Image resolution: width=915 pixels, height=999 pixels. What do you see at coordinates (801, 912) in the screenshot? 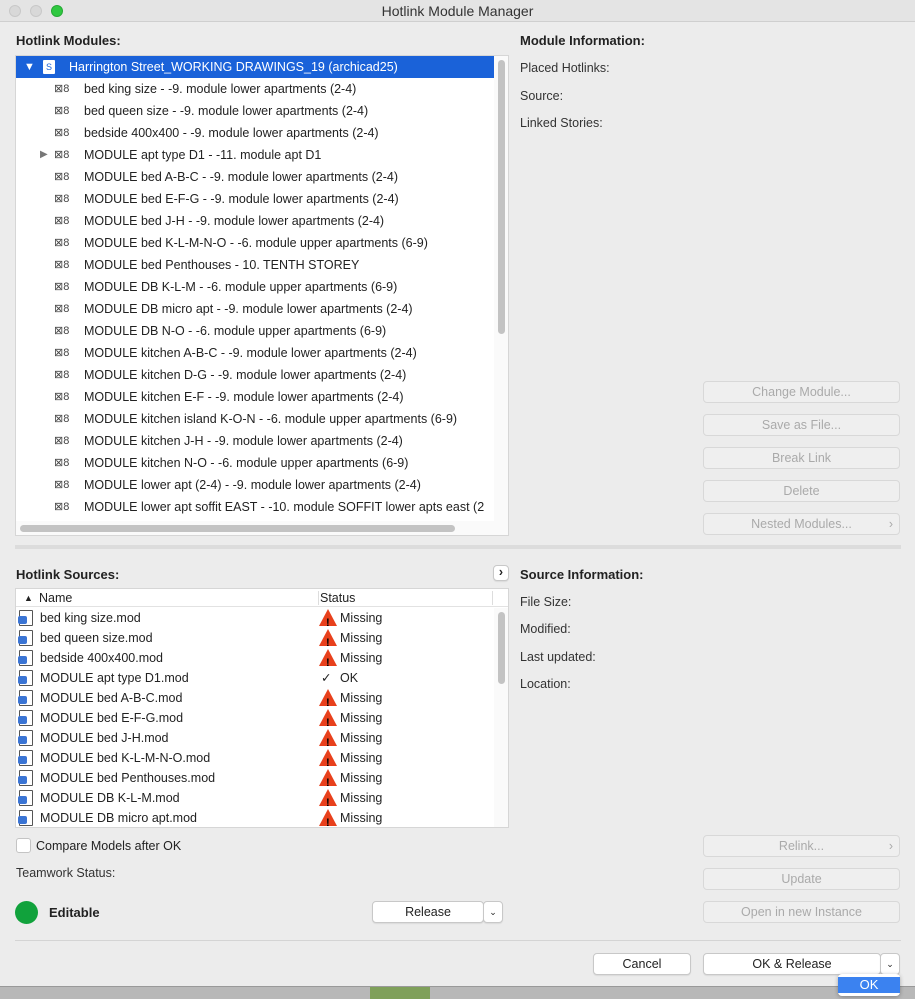
I see `open-new-instance-button: Open in new Instance` at bounding box center [801, 912].